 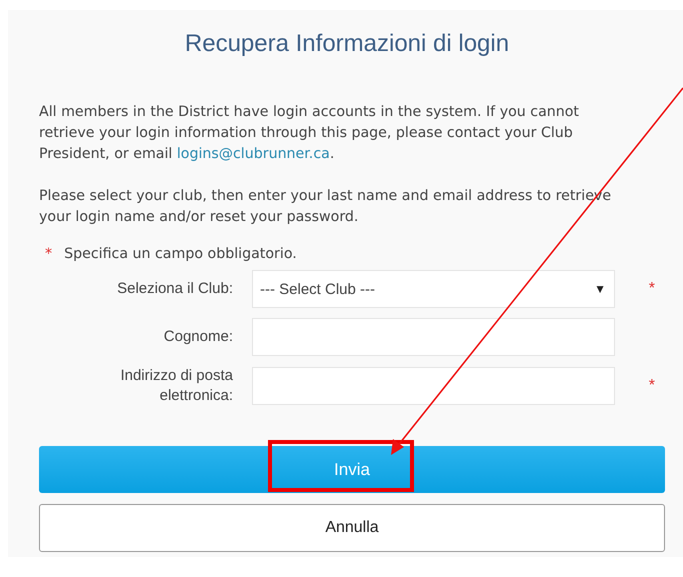 I want to click on email-link: logins@clubrunner.ca, so click(x=253, y=154).